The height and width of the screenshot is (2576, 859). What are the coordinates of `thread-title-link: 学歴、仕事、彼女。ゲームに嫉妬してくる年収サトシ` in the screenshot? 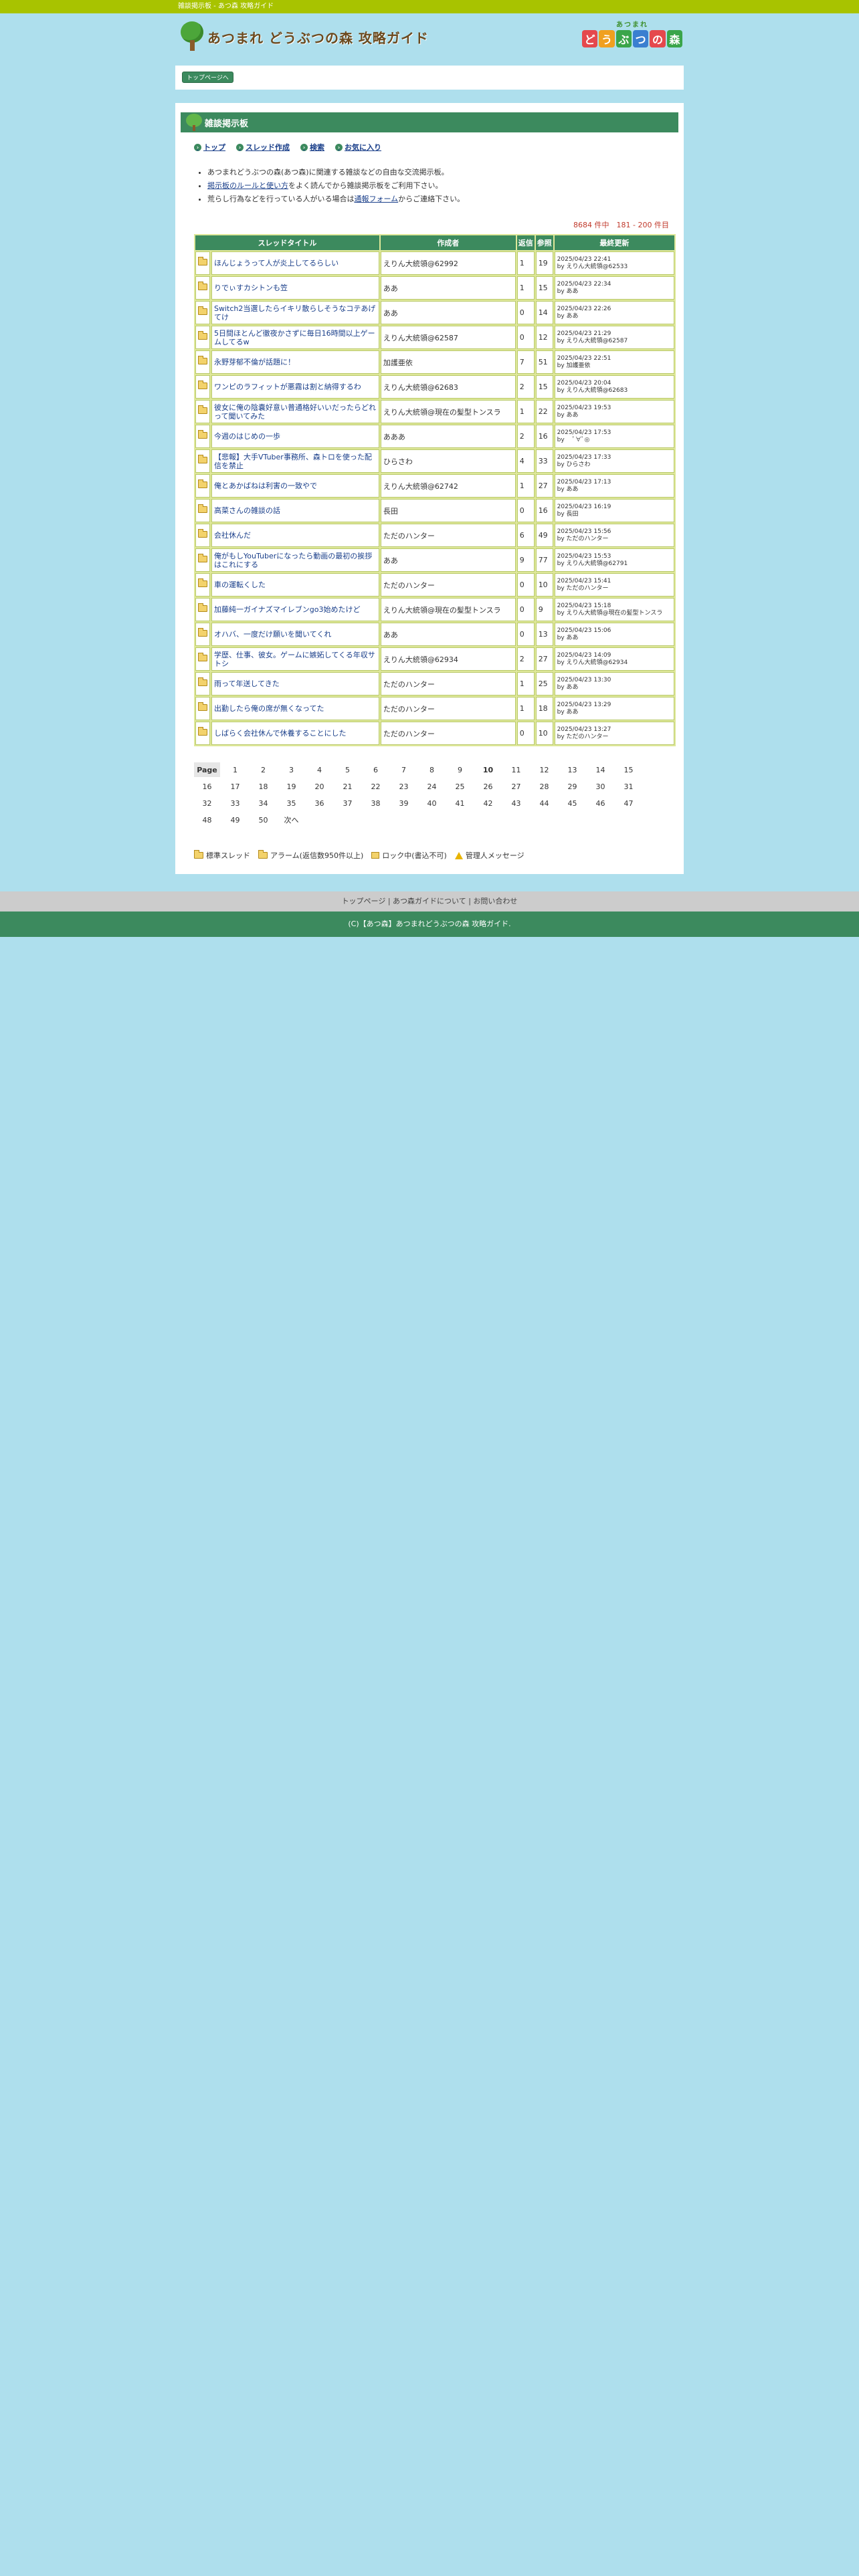 It's located at (296, 659).